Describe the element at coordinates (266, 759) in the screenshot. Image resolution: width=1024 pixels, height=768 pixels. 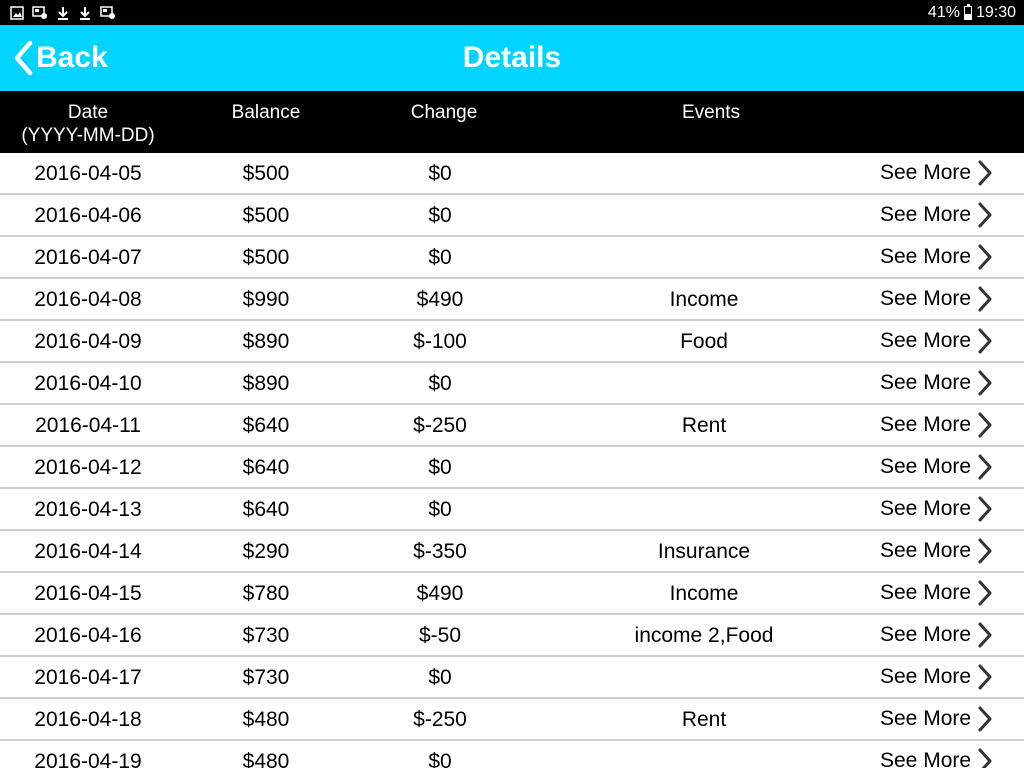
I see `row-balance: $480` at that location.